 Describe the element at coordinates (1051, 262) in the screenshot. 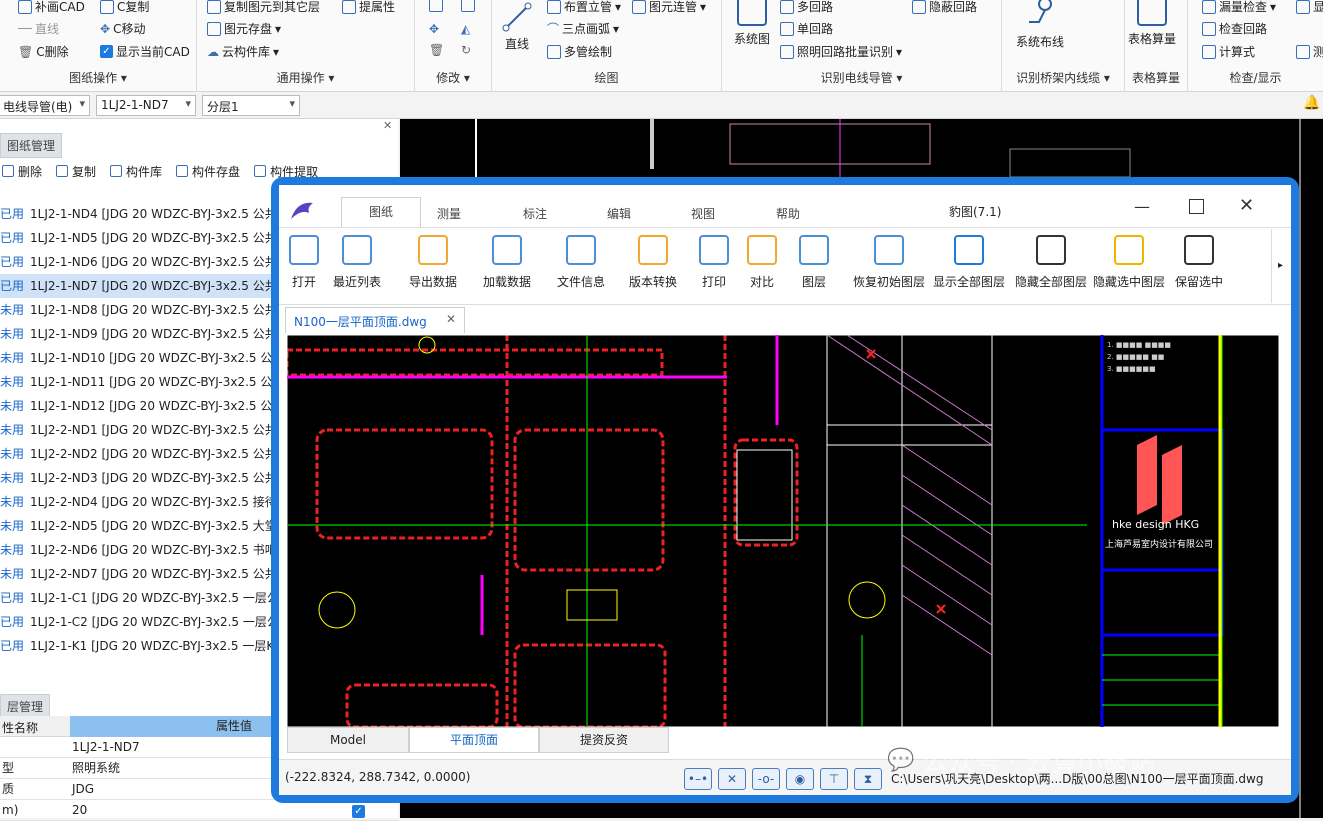

I see `hide-all-layers-button: 隐藏全部图层` at that location.